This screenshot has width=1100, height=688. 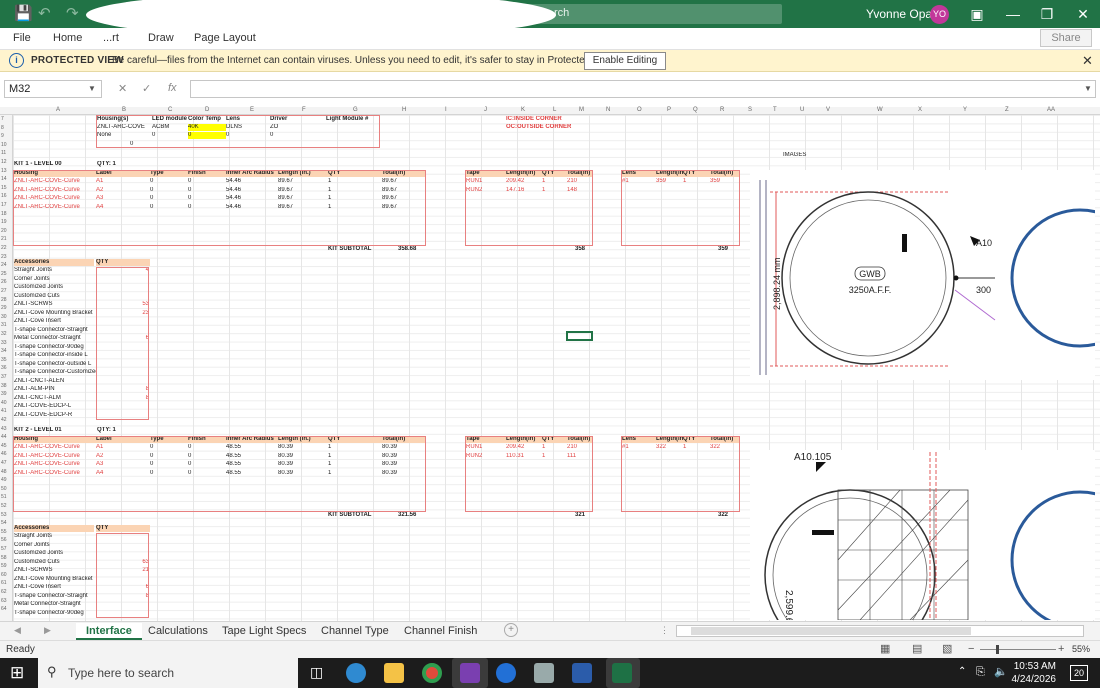 What do you see at coordinates (997, 649) in the screenshot?
I see `zoom-slider-thumb` at bounding box center [997, 649].